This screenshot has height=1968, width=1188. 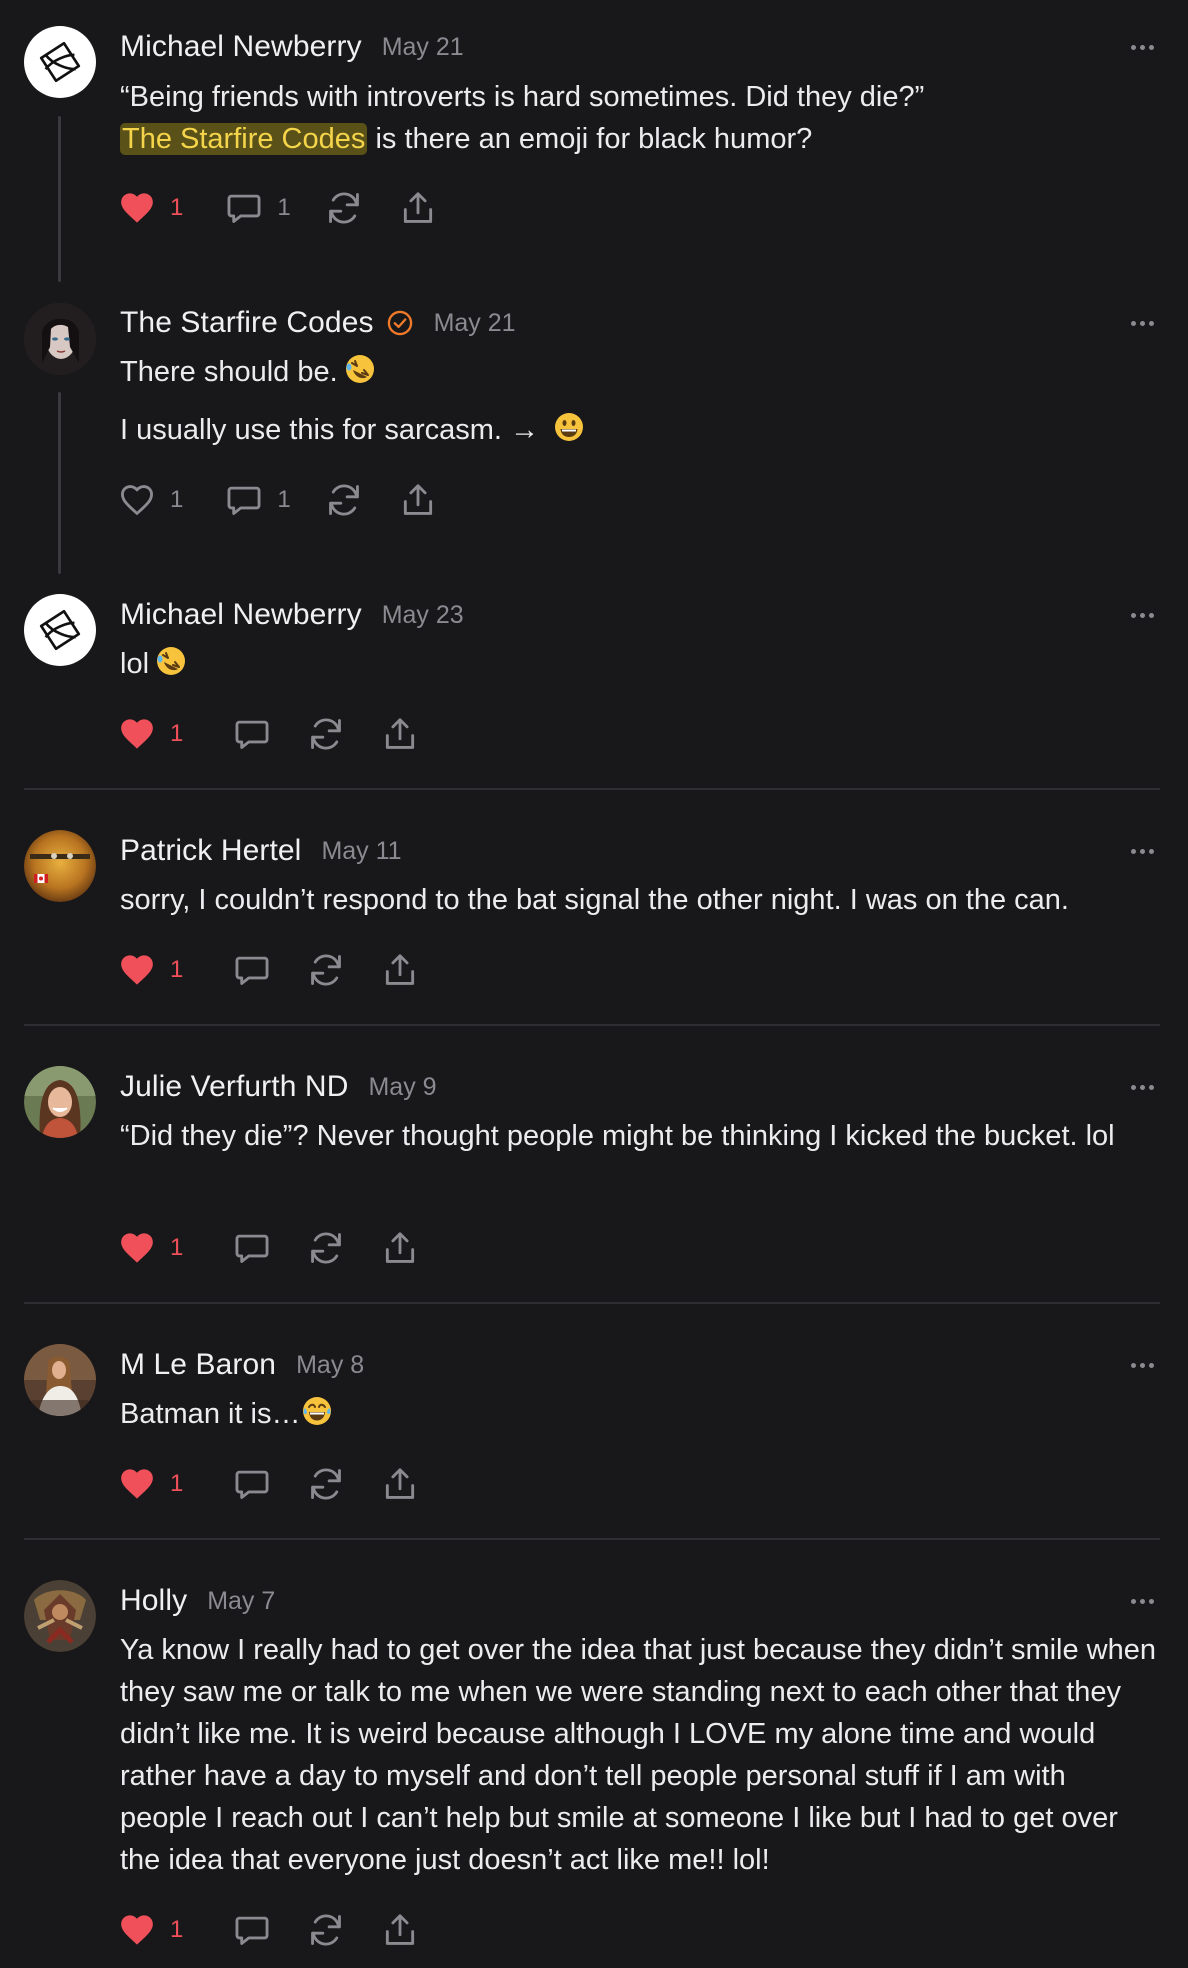 I want to click on comment-date: May 23, so click(x=423, y=615).